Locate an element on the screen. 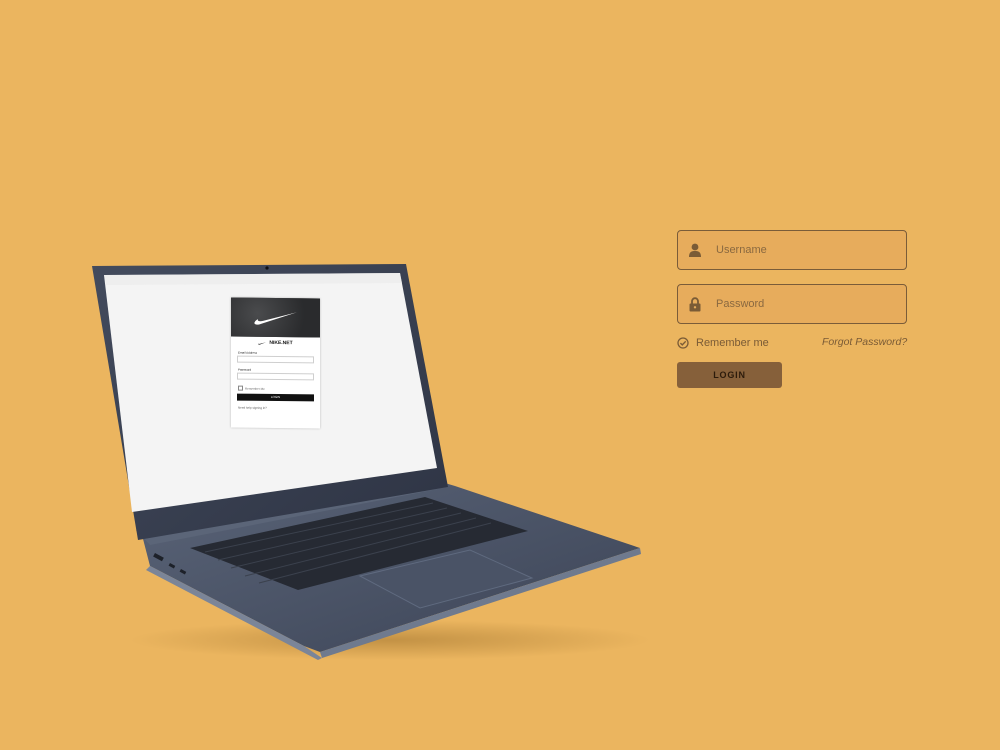  check-circle-icon is located at coordinates (683, 343).